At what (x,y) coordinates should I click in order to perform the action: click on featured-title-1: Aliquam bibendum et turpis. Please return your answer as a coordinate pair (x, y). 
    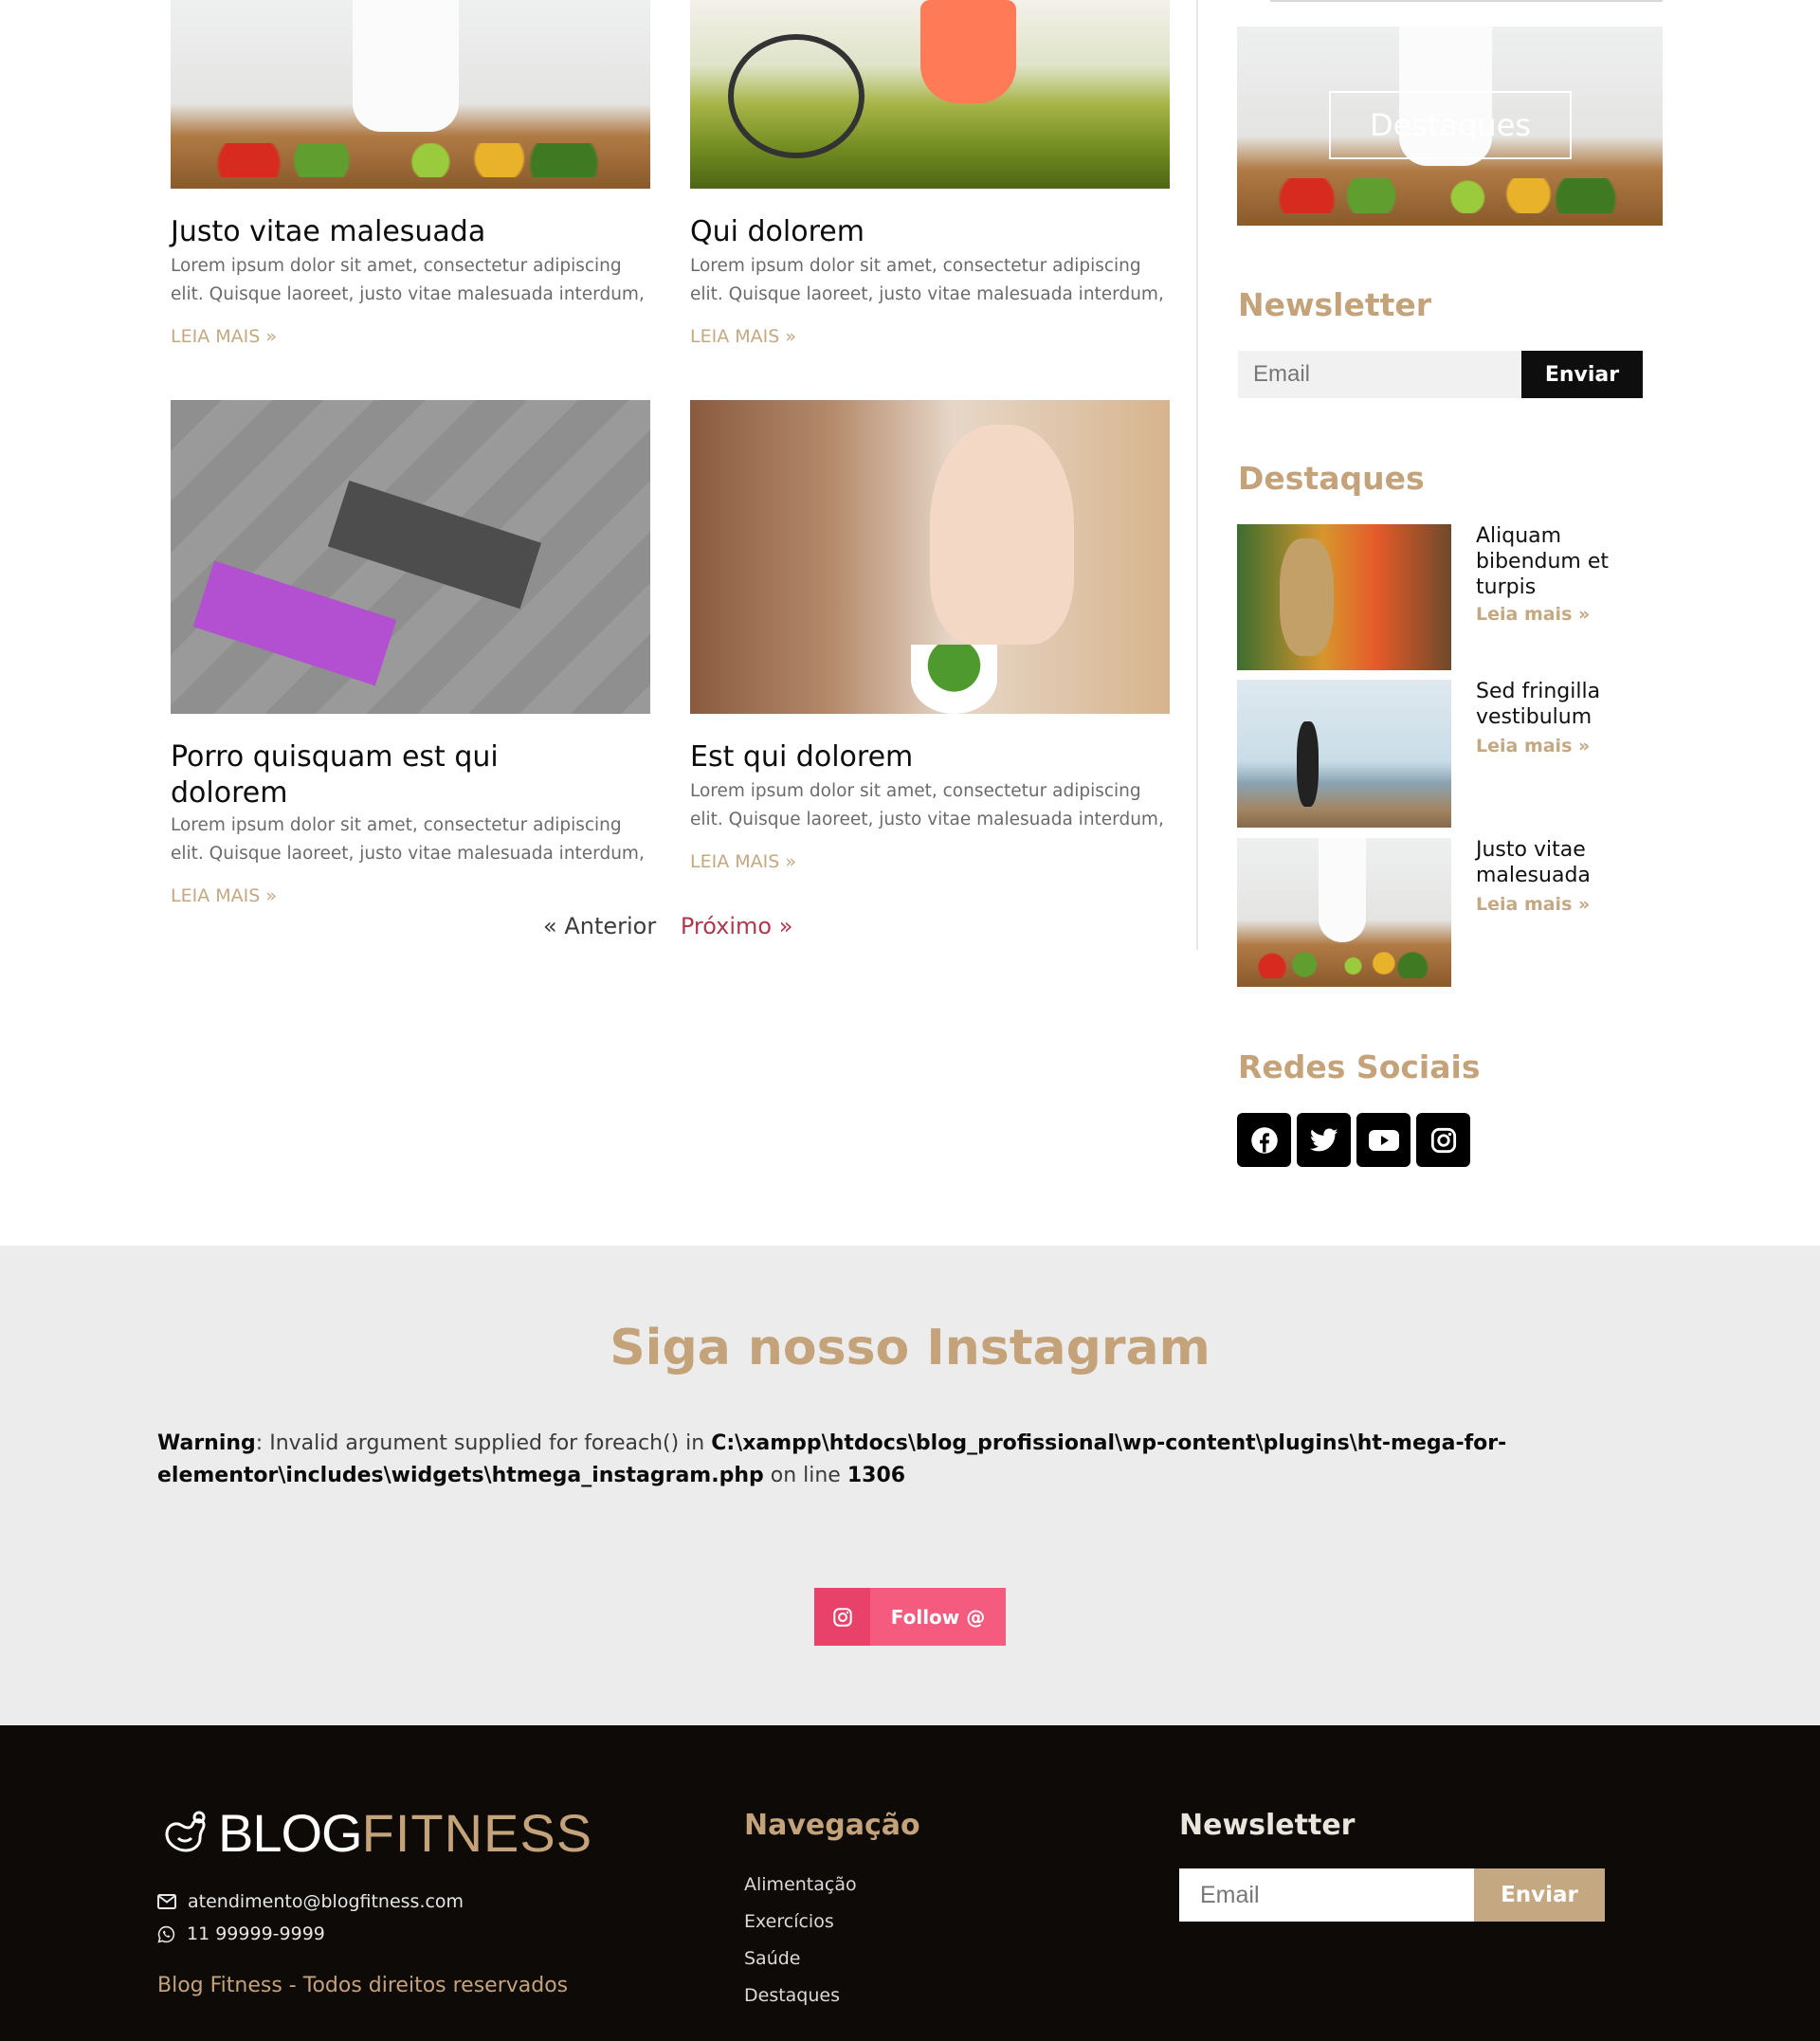
    Looking at the image, I should click on (1566, 561).